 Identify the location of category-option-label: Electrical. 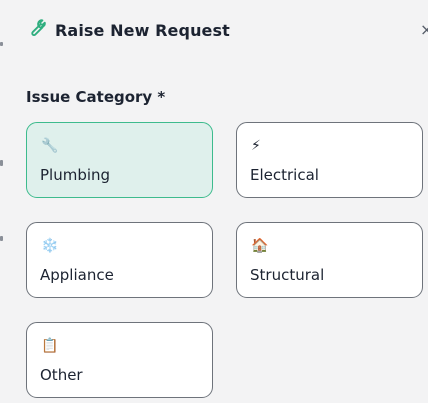
(284, 175).